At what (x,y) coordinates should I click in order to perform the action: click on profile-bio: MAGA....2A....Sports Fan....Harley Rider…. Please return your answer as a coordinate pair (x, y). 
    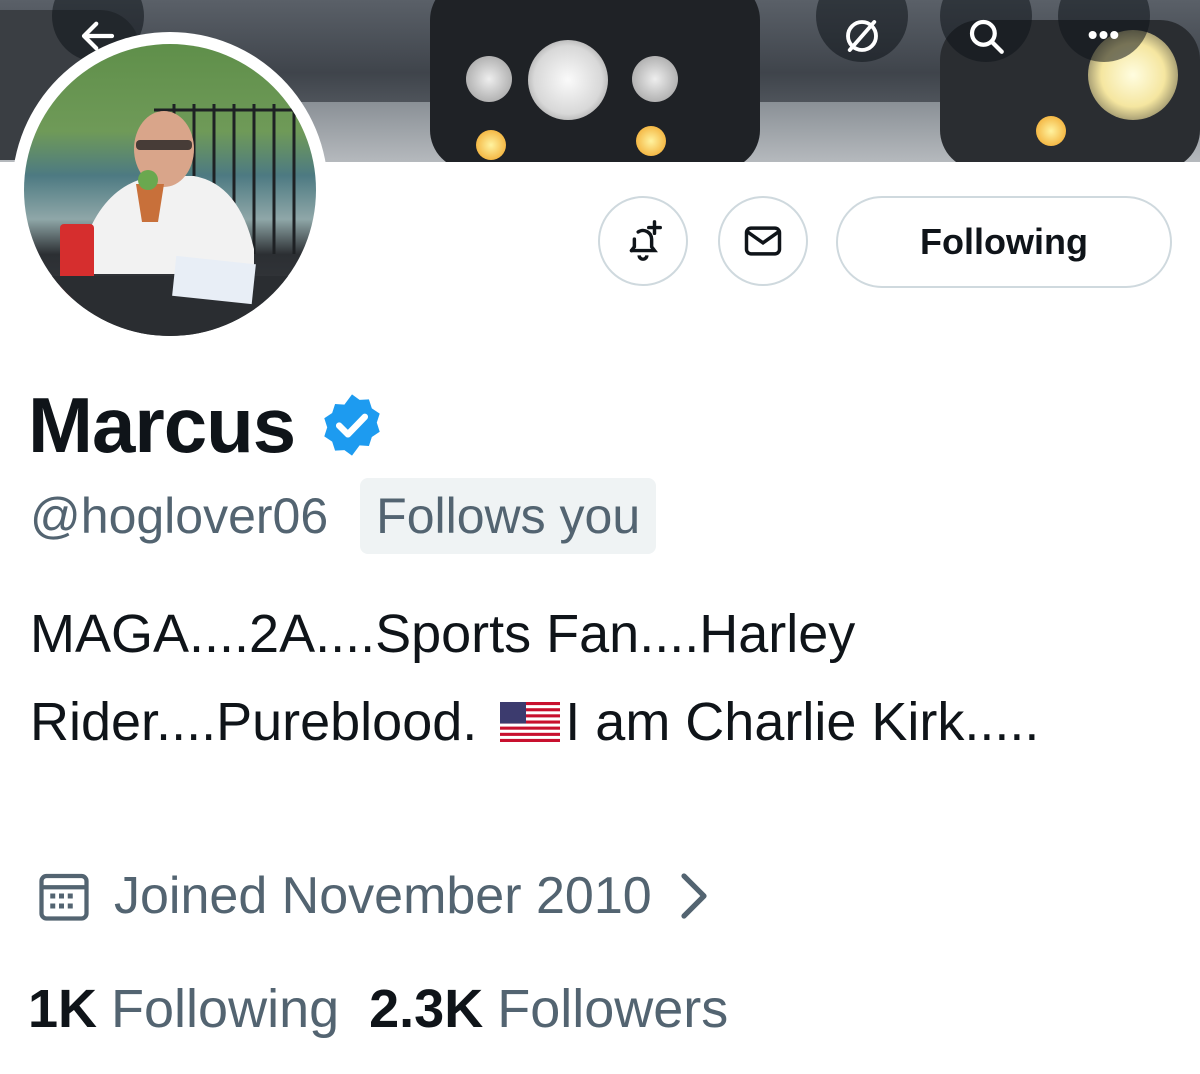
    Looking at the image, I should click on (540, 678).